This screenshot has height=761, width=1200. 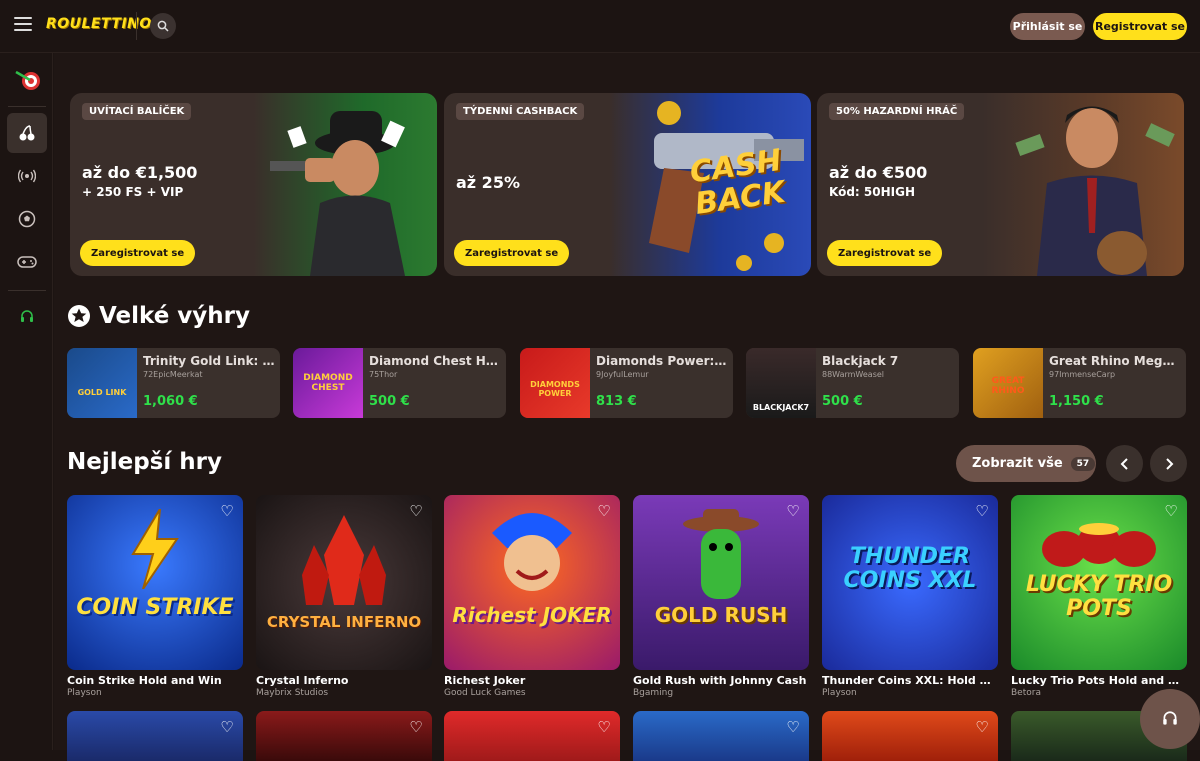 What do you see at coordinates (1017, 463) in the screenshot?
I see `show-all-label: Zobrazit vše` at bounding box center [1017, 463].